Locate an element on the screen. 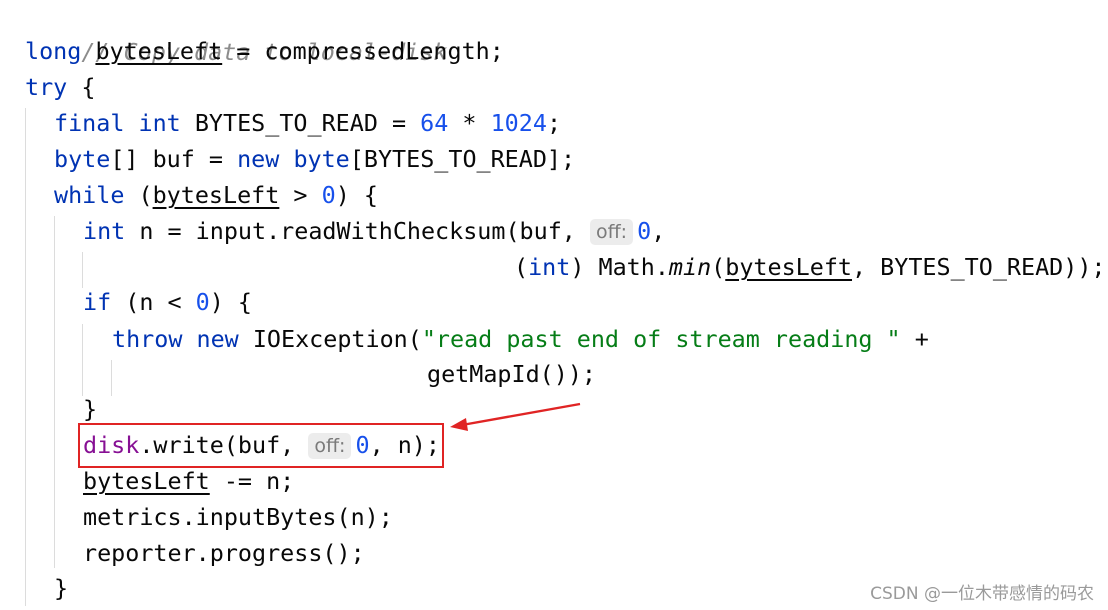  watermark: CSDN @一位木带感情的码农 is located at coordinates (982, 594).